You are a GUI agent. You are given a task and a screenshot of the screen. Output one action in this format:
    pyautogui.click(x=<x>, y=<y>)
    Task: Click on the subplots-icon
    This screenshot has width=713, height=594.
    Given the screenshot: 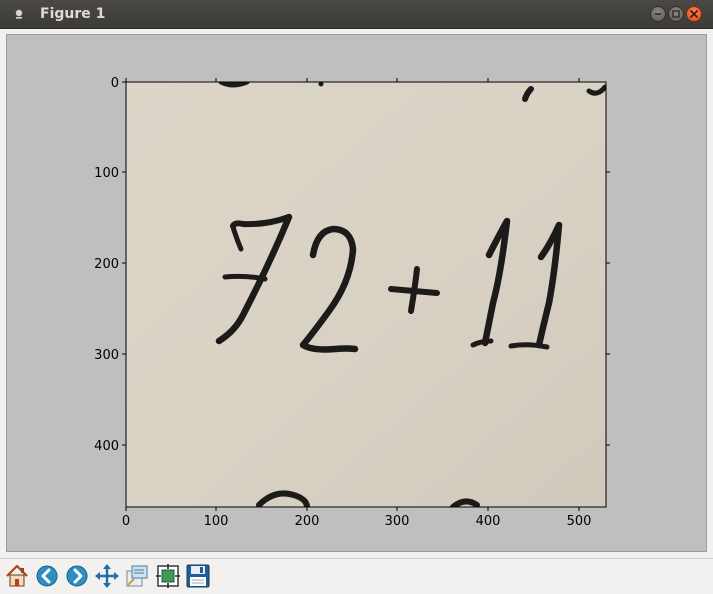 What is the action you would take?
    pyautogui.click(x=168, y=576)
    